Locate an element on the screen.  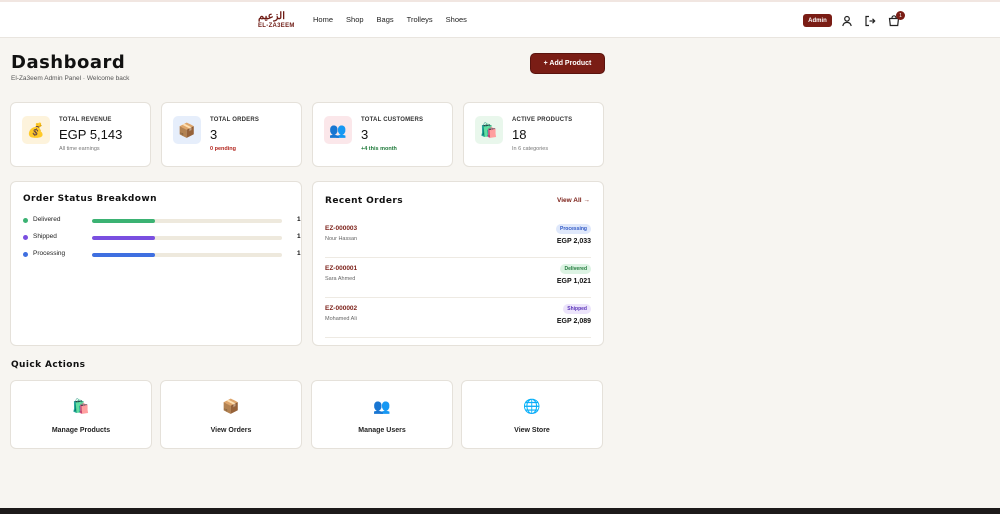
nav-link-home: Home is located at coordinates (323, 19).